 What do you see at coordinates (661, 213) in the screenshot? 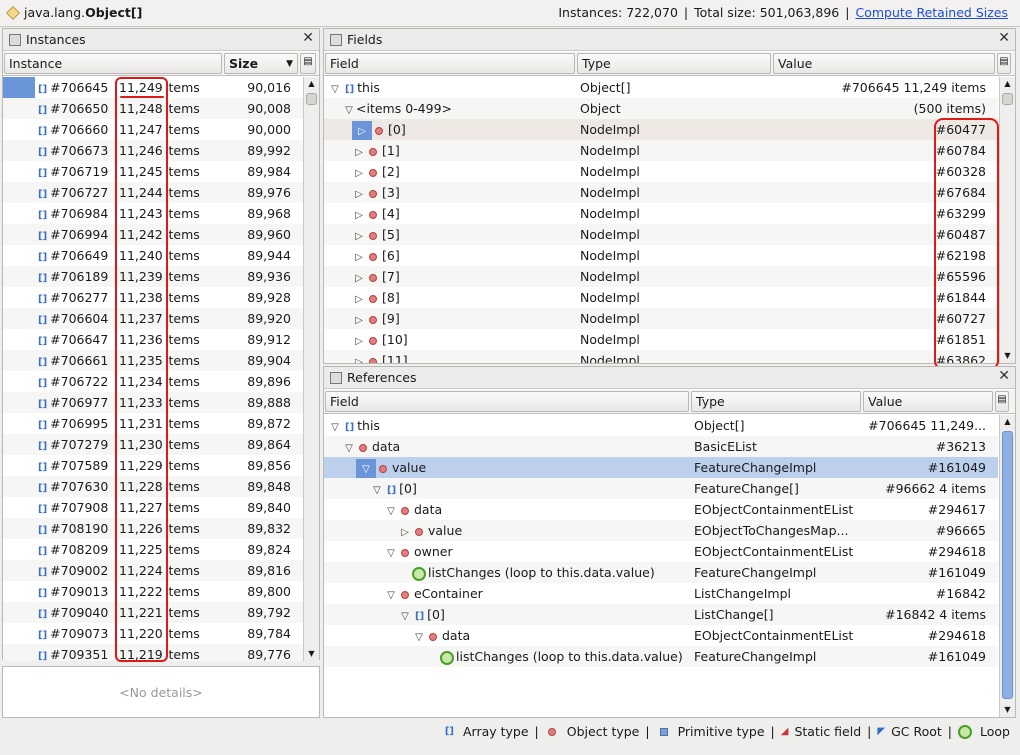
I see `tree-row-element: ▷ [4] NodeImpl #63299` at bounding box center [661, 213].